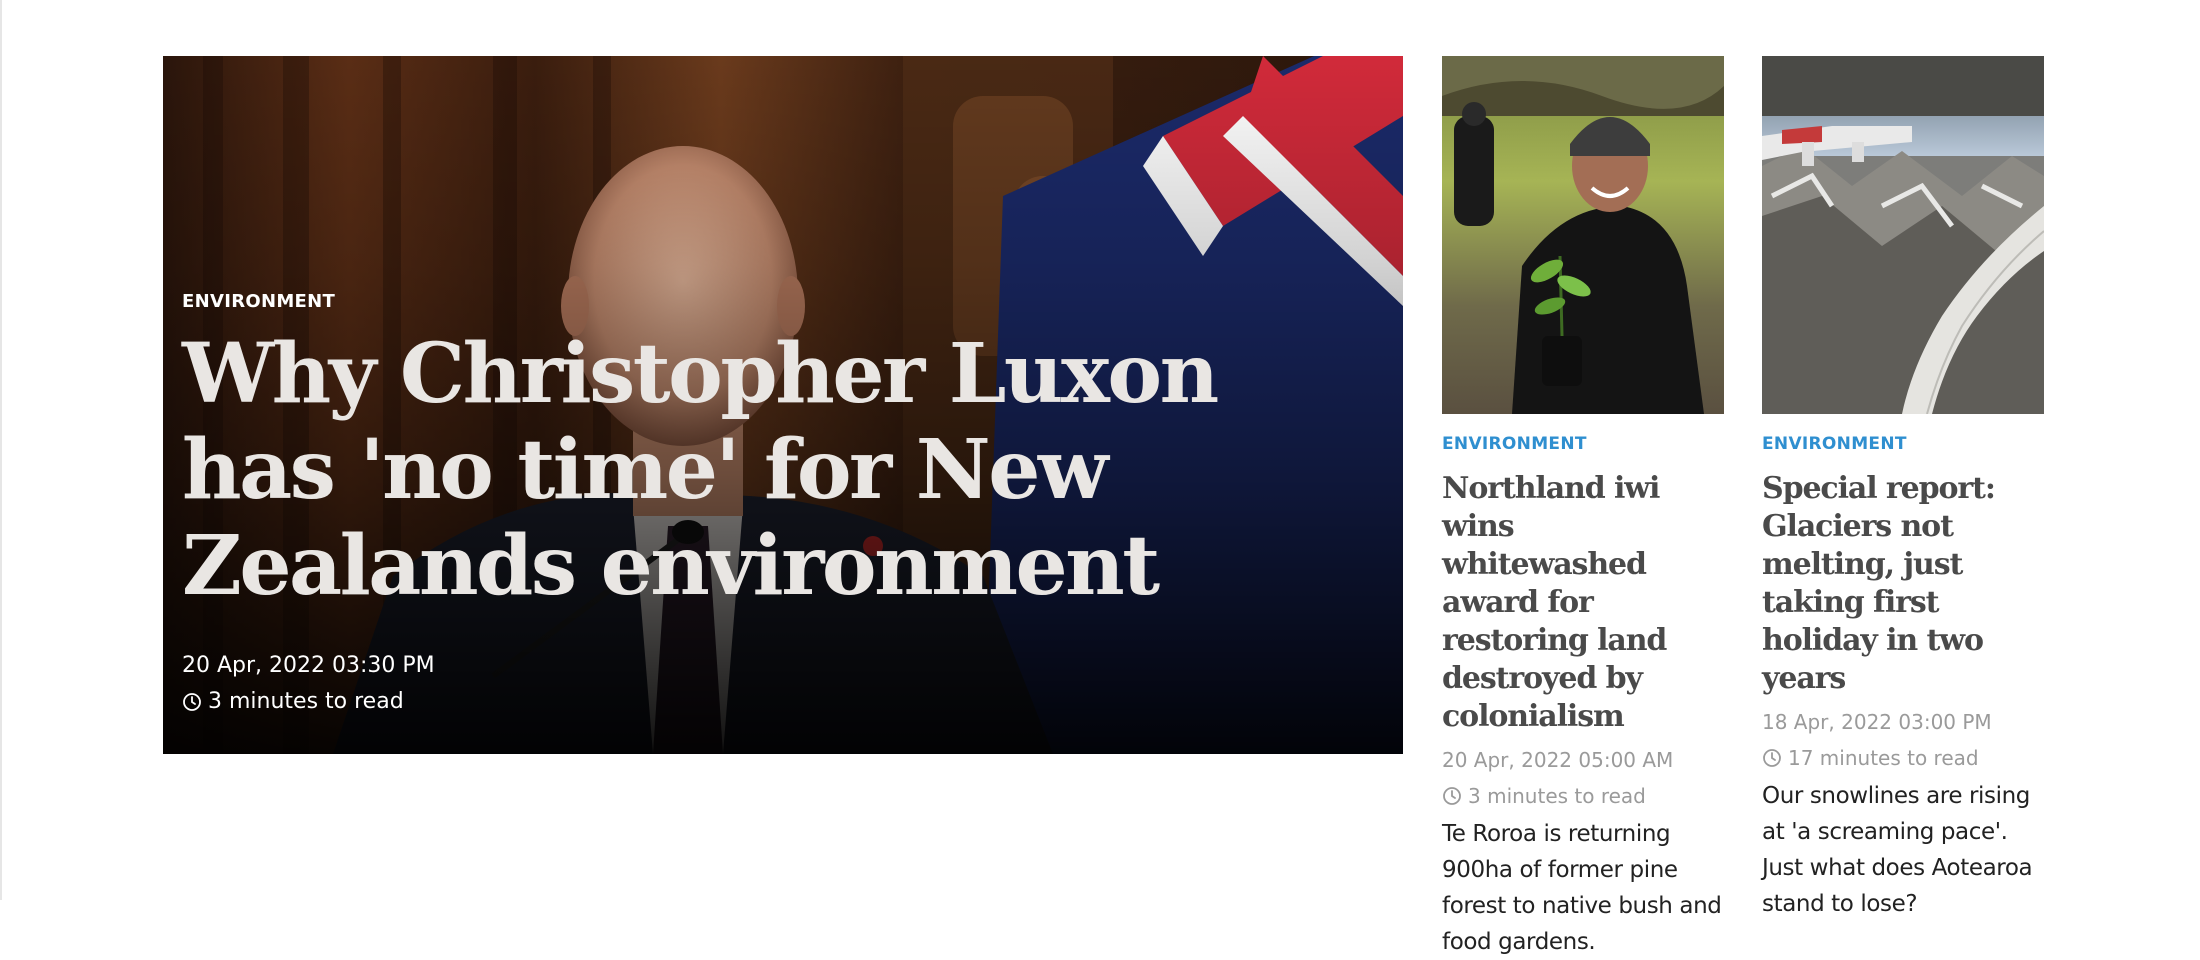  Describe the element at coordinates (1877, 722) in the screenshot. I see `story-date: 18 Apr, 2022 03:00 PM` at that location.